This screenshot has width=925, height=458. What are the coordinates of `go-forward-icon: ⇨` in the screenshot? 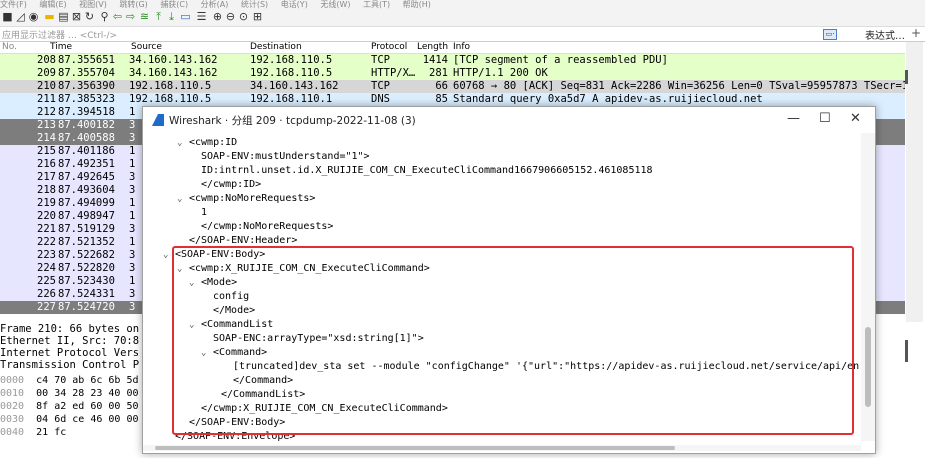 It's located at (130, 16).